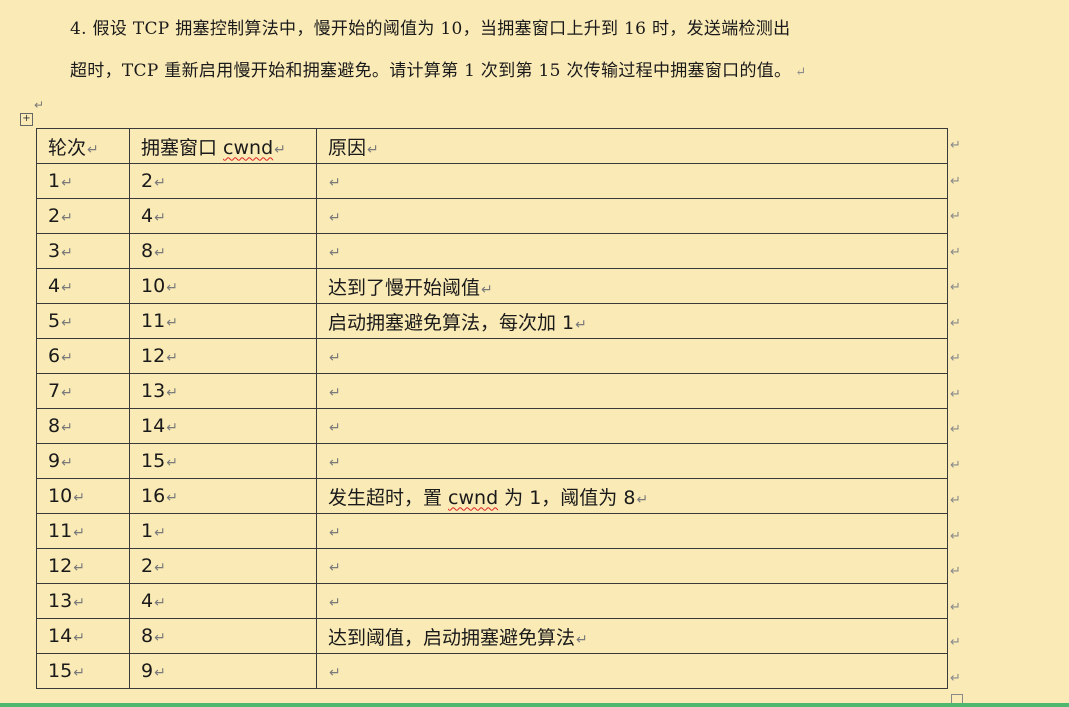 The image size is (1069, 707). I want to click on cell-round: 7↵, so click(83, 391).